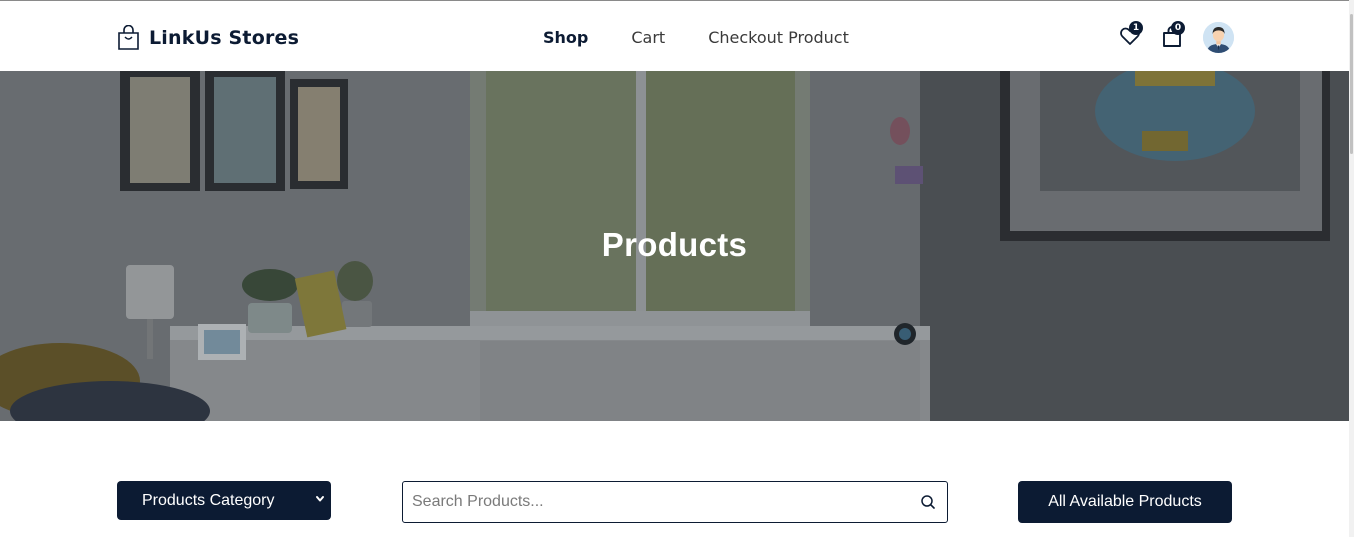 The height and width of the screenshot is (537, 1354). Describe the element at coordinates (696, 37) in the screenshot. I see `main-nav: Shop Cart Checkout Product` at that location.